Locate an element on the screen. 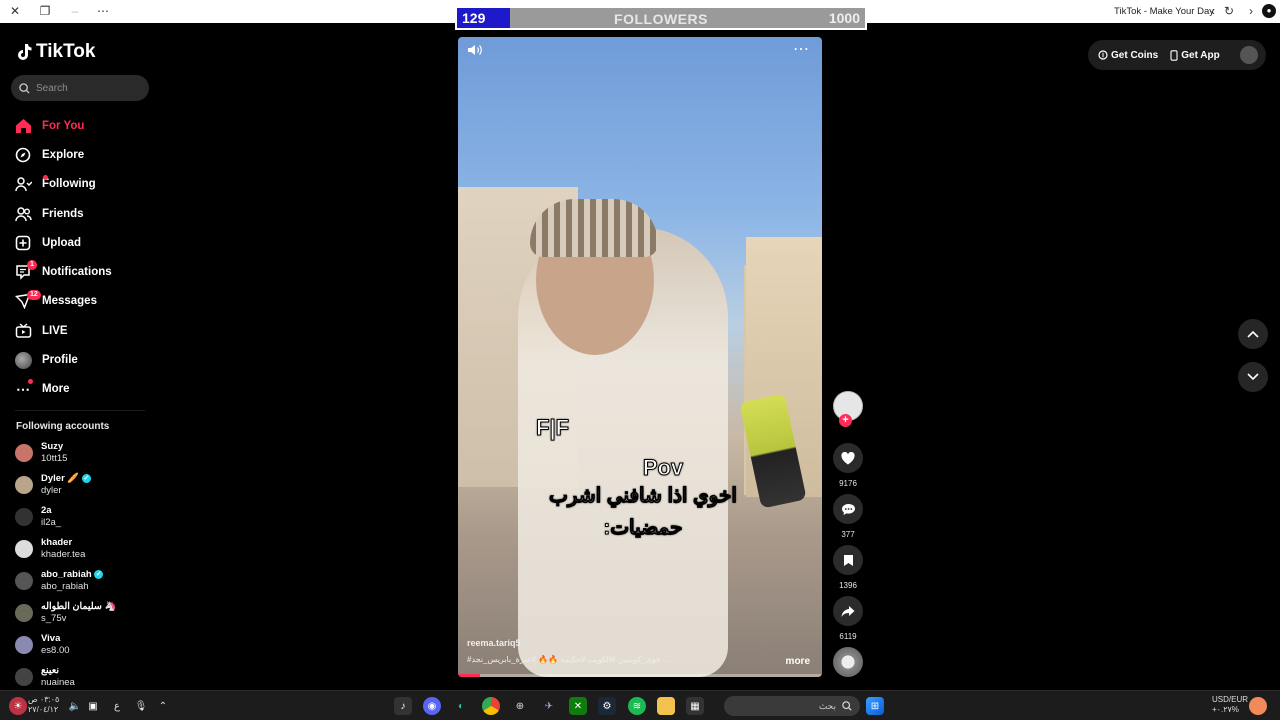  save-action: 1396 is located at coordinates (848, 567).